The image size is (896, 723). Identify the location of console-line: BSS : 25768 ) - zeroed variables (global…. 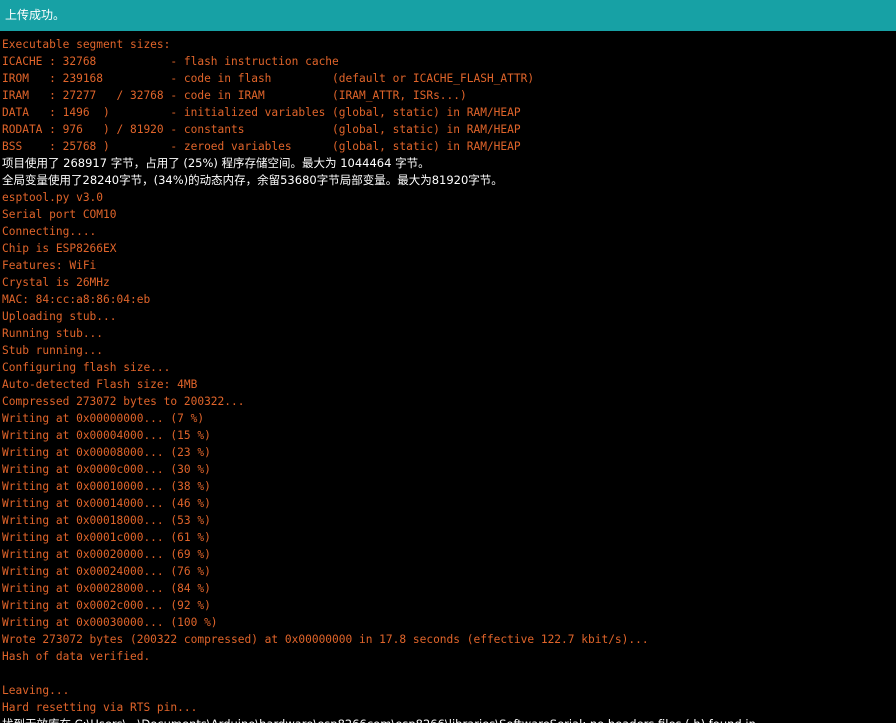
(261, 146).